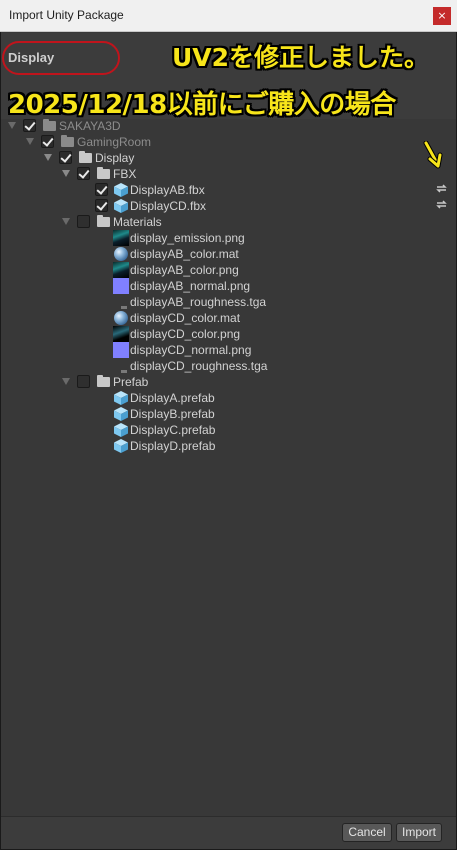 This screenshot has width=457, height=850. I want to click on tree-row: DisplayA.prefab, so click(228, 398).